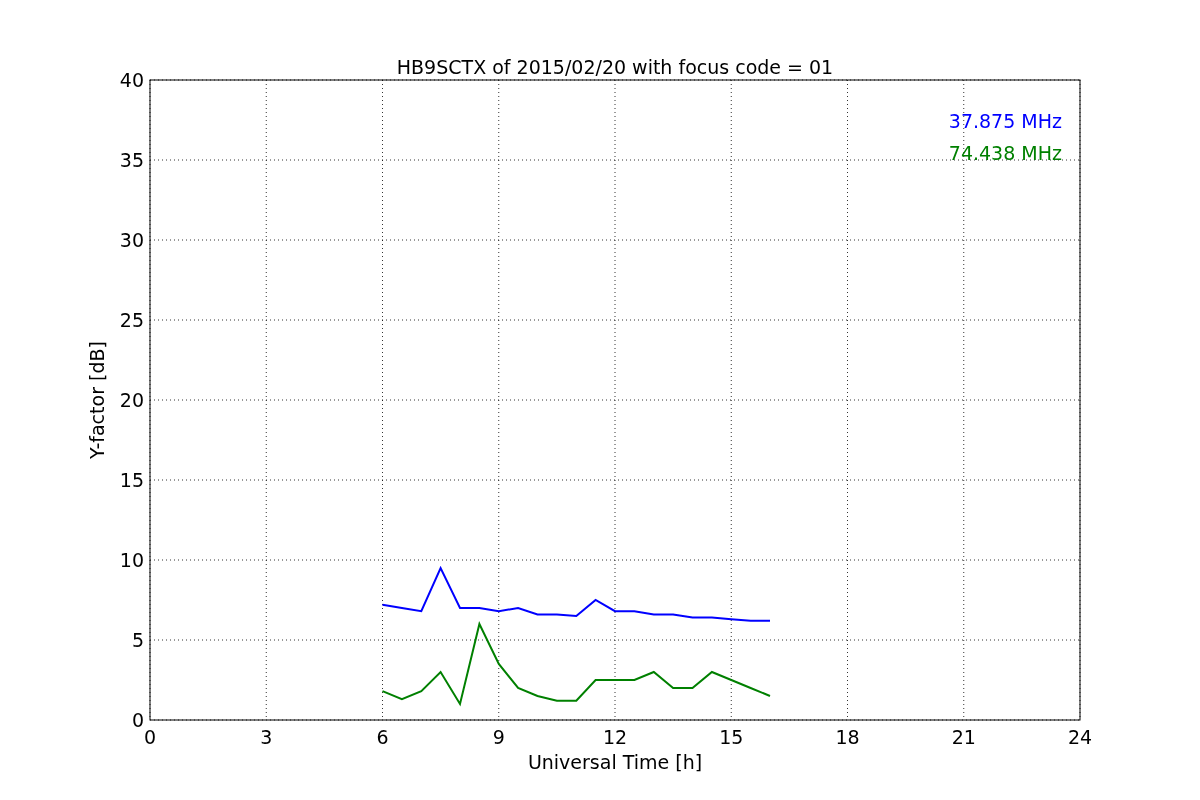 This screenshot has width=1200, height=800. What do you see at coordinates (498, 737) in the screenshot?
I see `tick-label: 9` at bounding box center [498, 737].